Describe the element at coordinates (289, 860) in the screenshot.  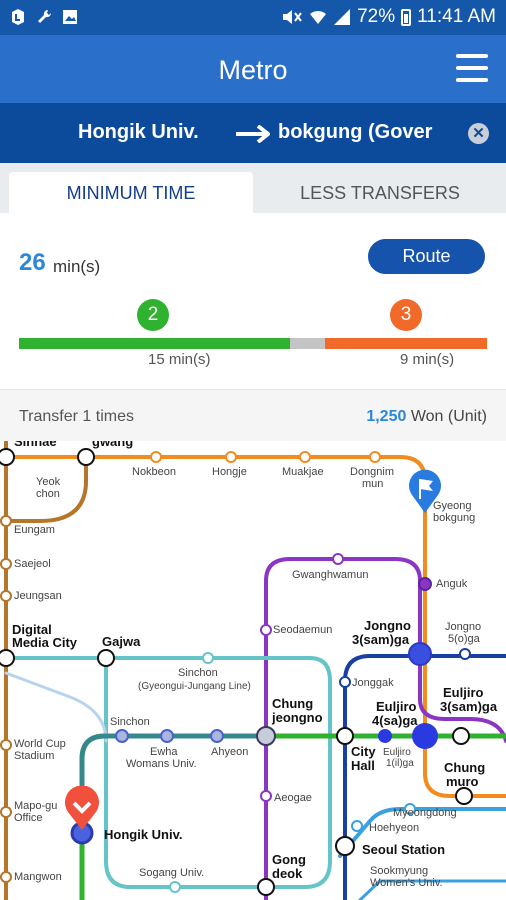
I see `station-label: Gong` at that location.